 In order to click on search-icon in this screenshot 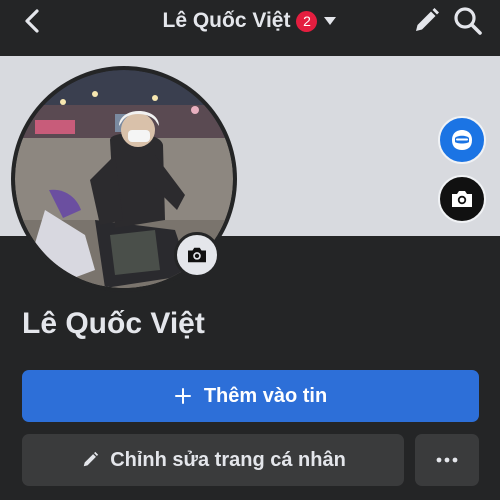, I will do `click(468, 21)`.